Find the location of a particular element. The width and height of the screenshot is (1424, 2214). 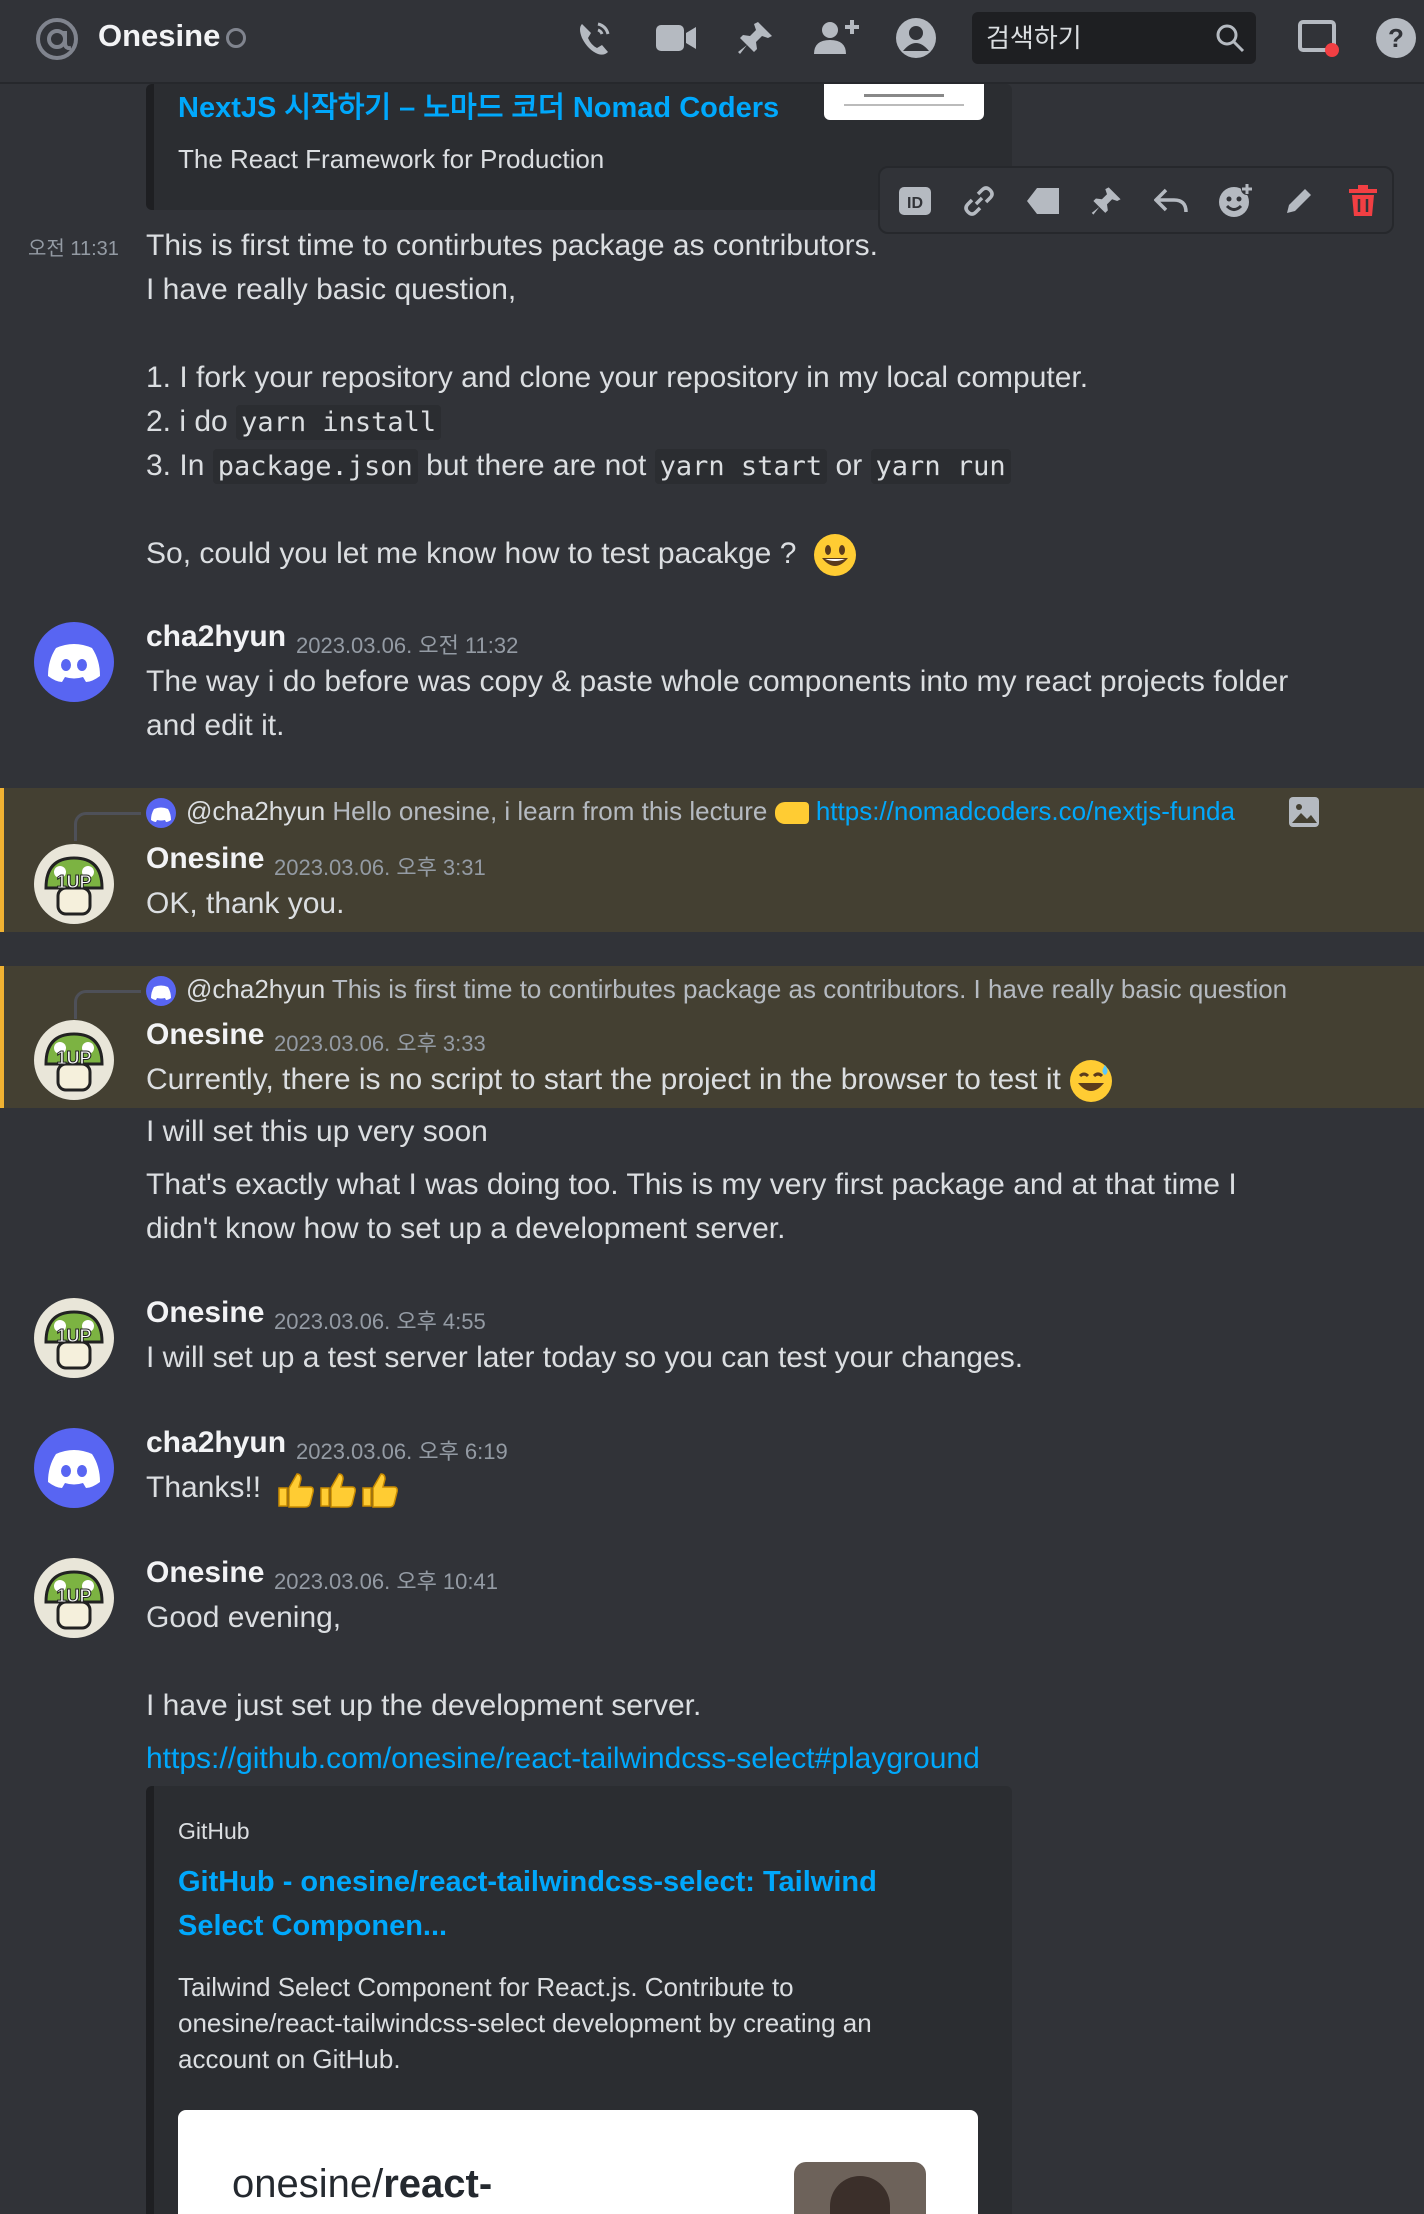

reply-link: https://nomadcoders.co/nextjs-funda is located at coordinates (1025, 811).